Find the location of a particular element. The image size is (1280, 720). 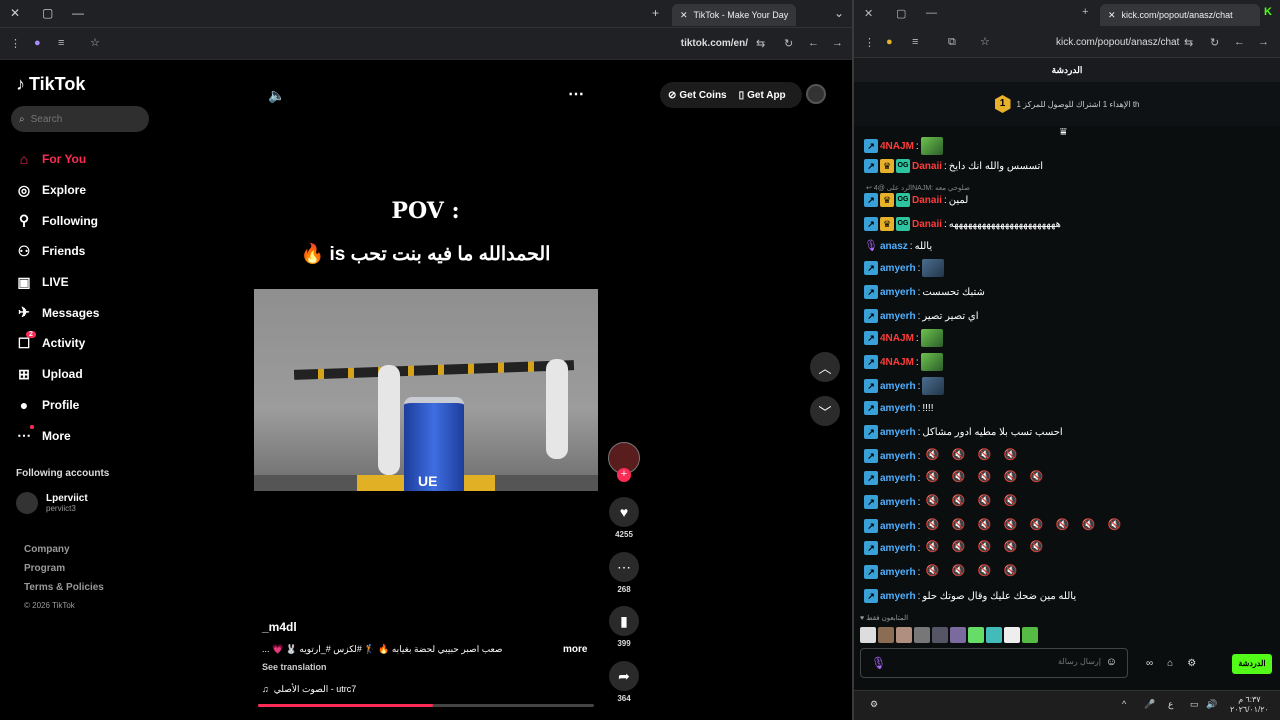

sidebar-item-messages: ✈ Messages is located at coordinates (86, 312).